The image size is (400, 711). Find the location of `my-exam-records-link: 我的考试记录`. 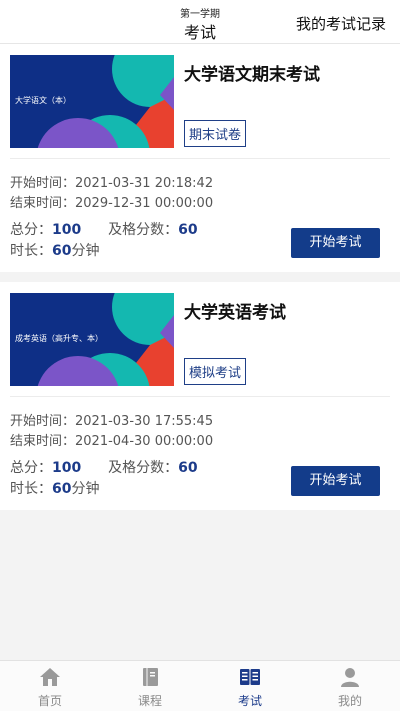

my-exam-records-link: 我的考试记录 is located at coordinates (341, 23).